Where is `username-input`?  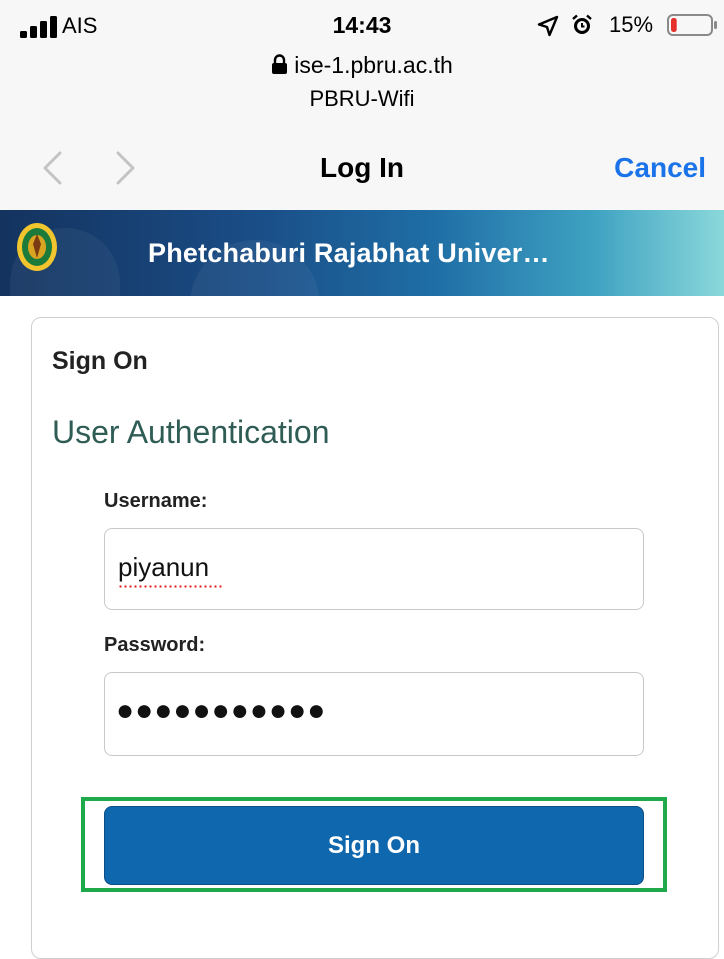 username-input is located at coordinates (374, 569).